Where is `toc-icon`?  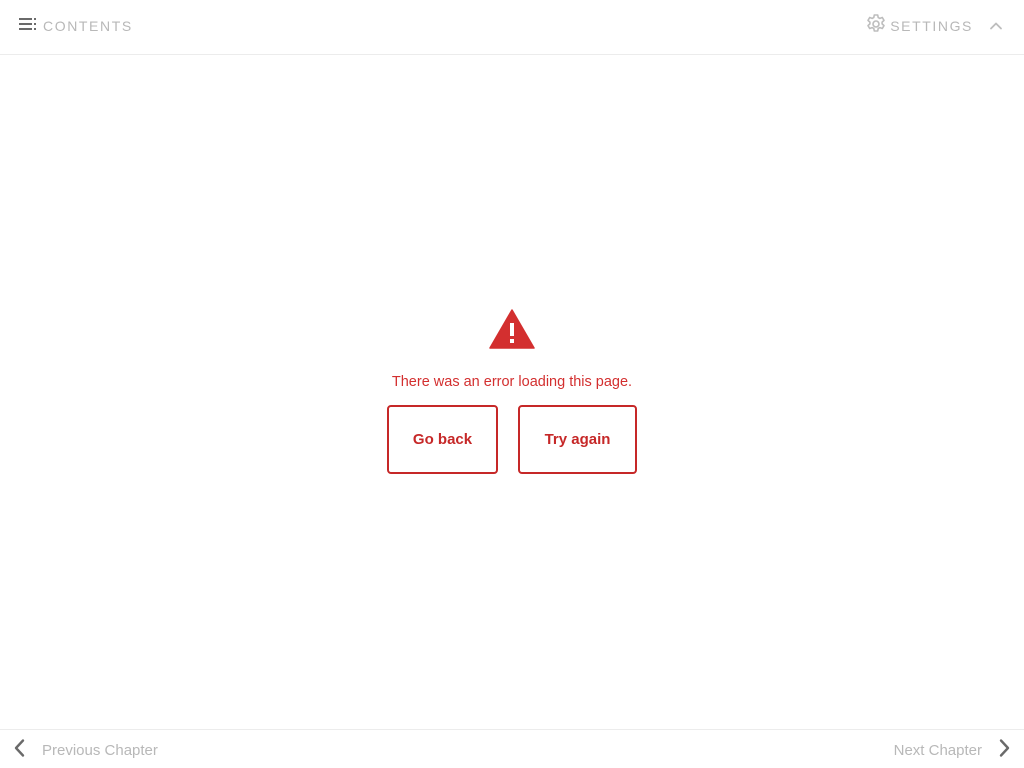 toc-icon is located at coordinates (28, 26).